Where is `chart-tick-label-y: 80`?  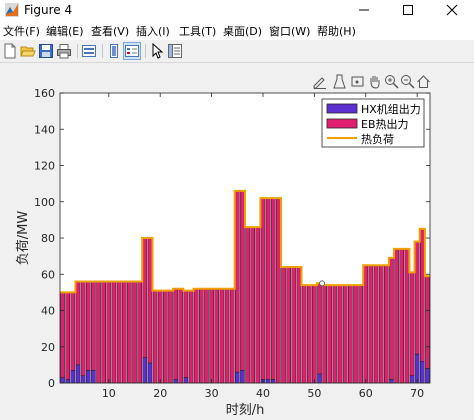 chart-tick-label-y: 80 is located at coordinates (48, 238).